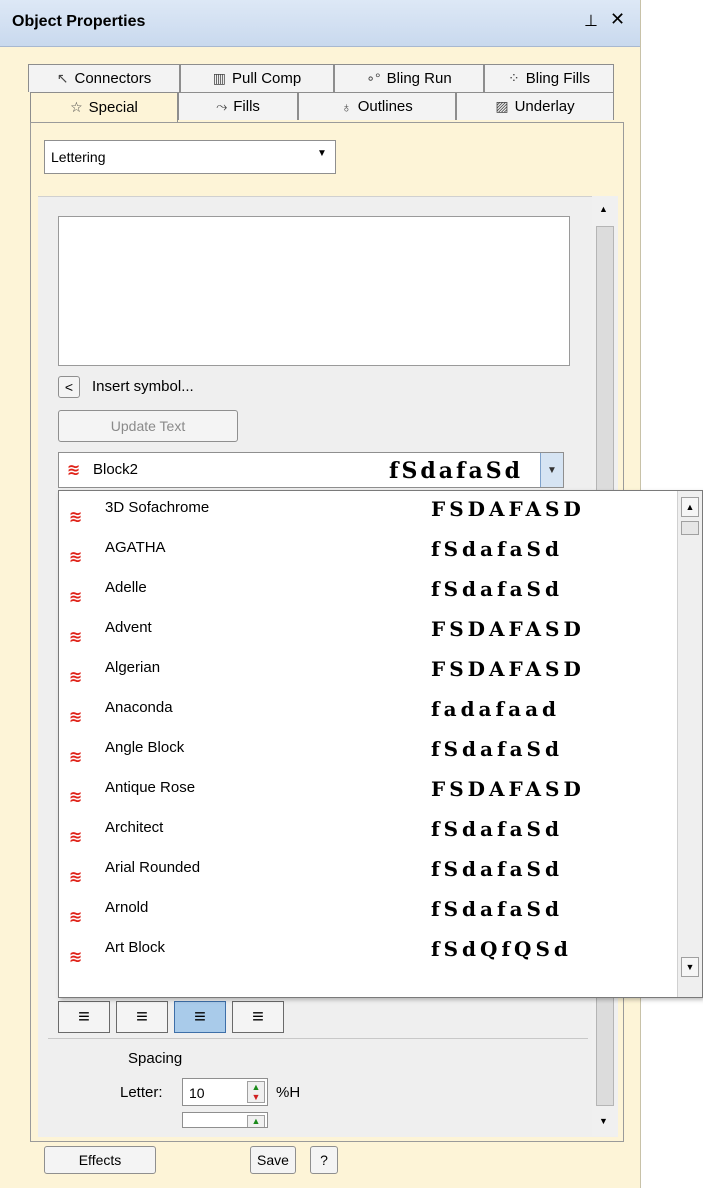 The height and width of the screenshot is (1188, 703). Describe the element at coordinates (267, 78) in the screenshot. I see `tab-label: Pull Comp` at that location.